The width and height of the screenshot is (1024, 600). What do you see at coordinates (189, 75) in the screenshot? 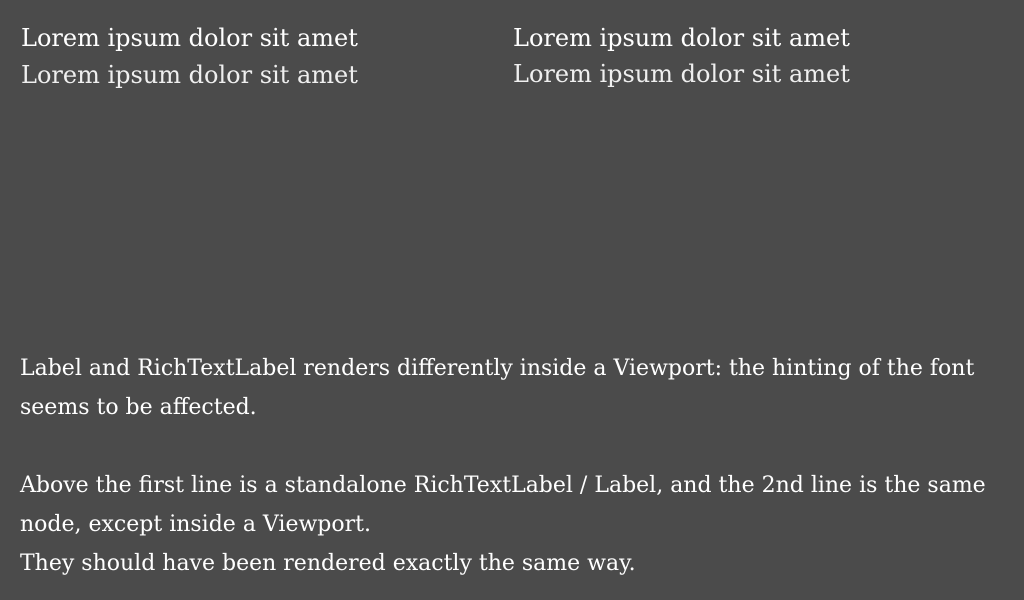
I see `viewport-label-sample: Lorem ipsum dolor sit amet` at bounding box center [189, 75].